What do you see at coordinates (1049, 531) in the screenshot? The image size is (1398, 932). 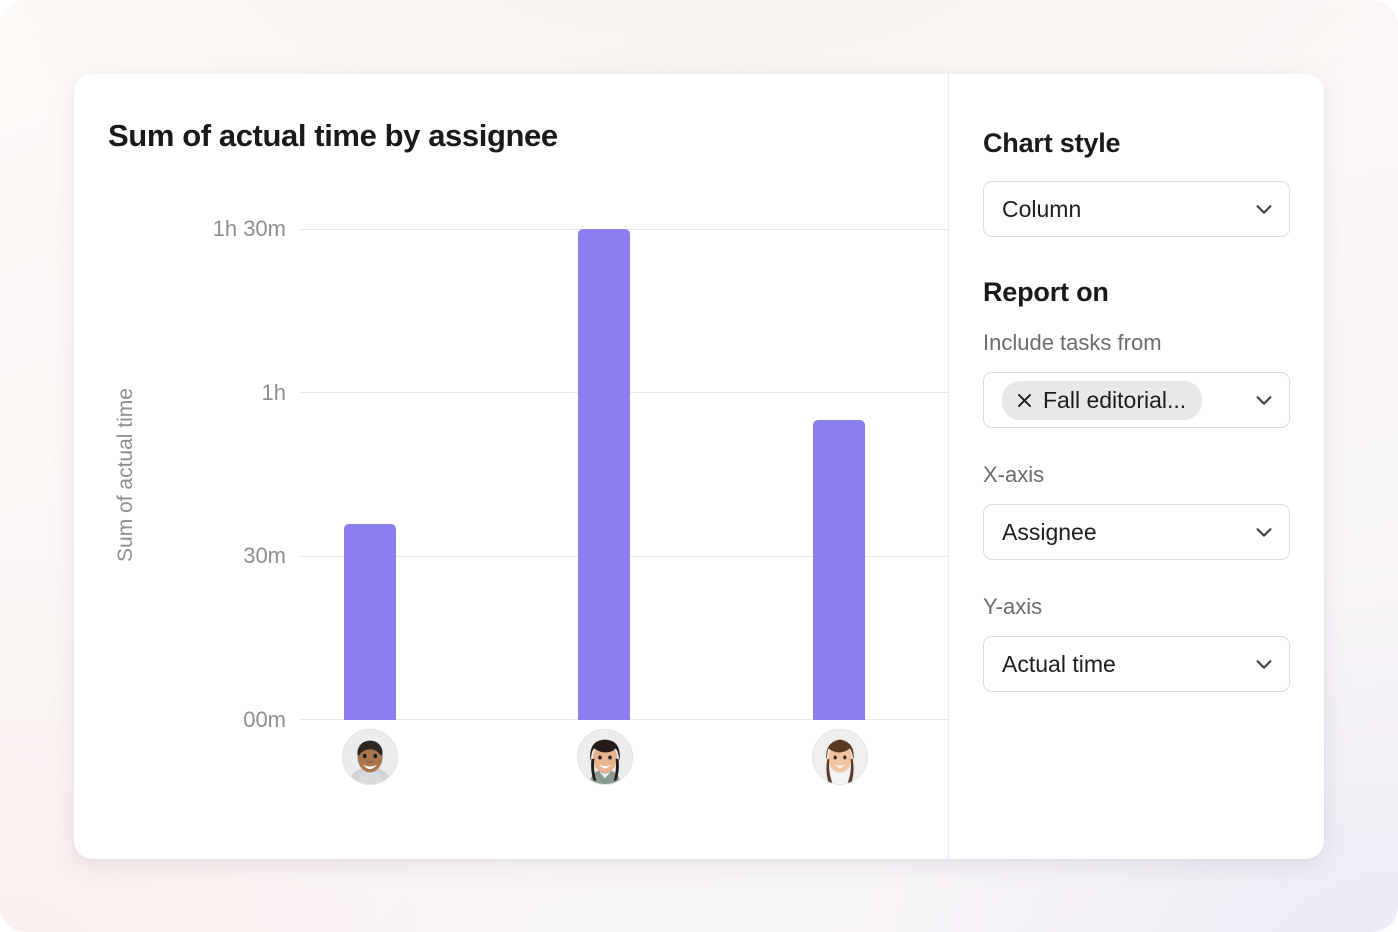 I see `x-axis-value: Assignee` at bounding box center [1049, 531].